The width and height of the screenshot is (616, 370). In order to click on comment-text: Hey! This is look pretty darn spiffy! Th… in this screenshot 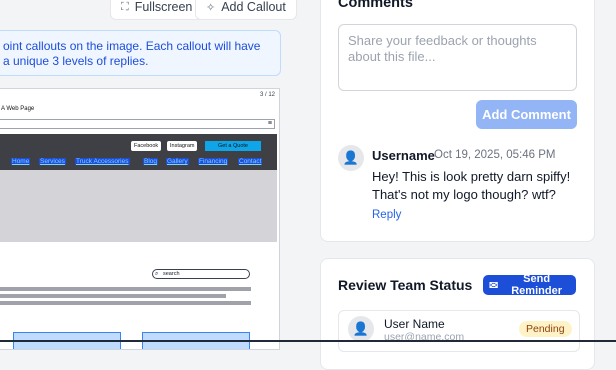, I will do `click(471, 185)`.